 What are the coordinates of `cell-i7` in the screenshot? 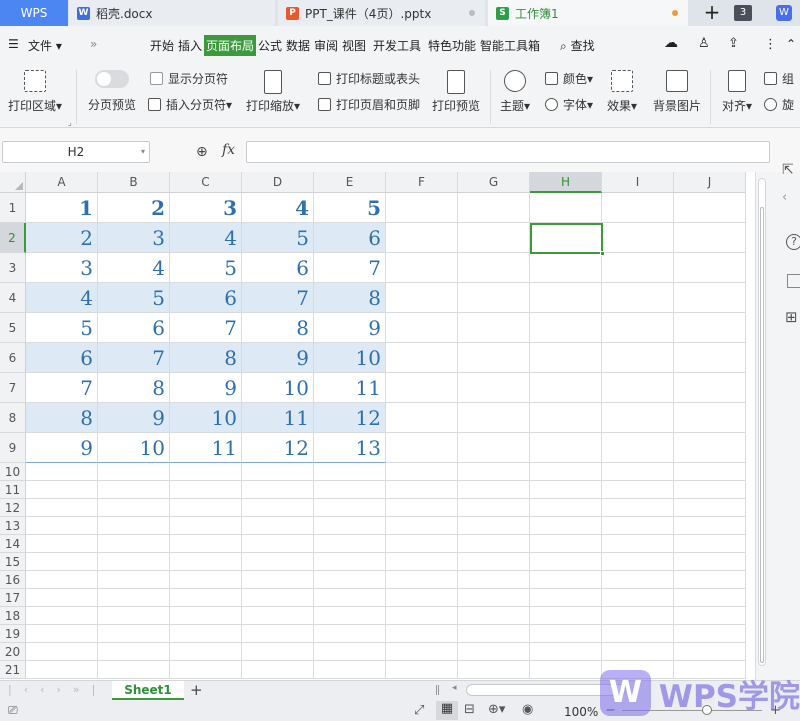 It's located at (638, 388).